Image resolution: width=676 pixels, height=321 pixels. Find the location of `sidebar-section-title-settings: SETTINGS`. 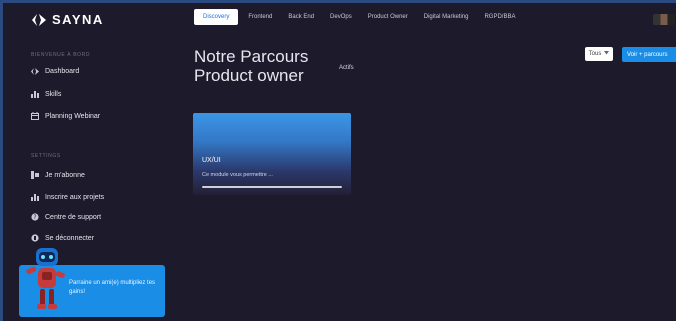

sidebar-section-title-settings: SETTINGS is located at coordinates (46, 156).